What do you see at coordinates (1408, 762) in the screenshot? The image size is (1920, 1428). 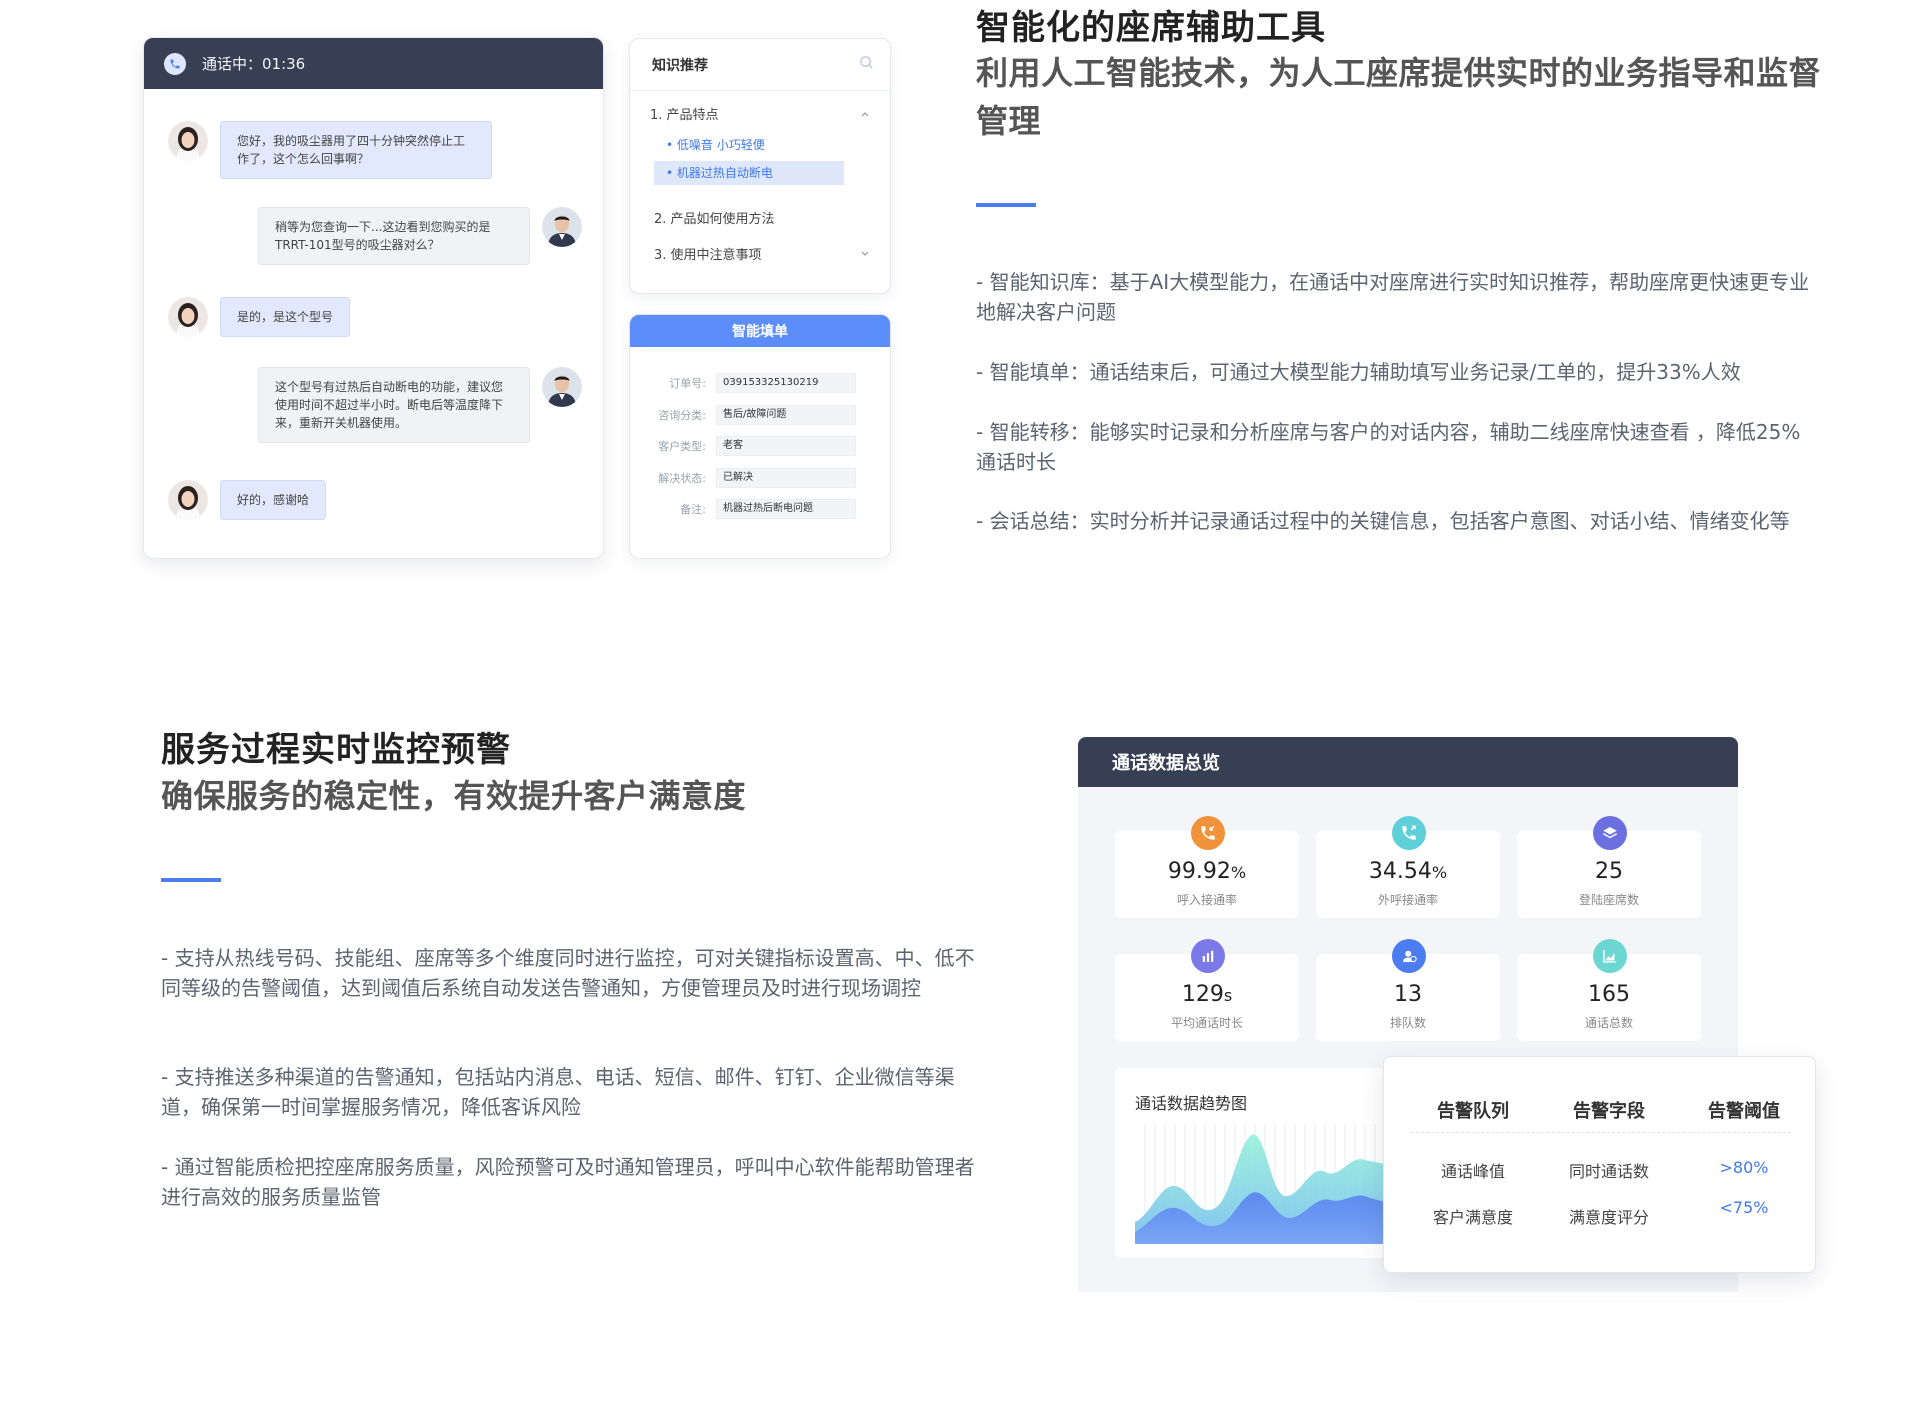 I see `dashboard-title: 通话数据总览` at bounding box center [1408, 762].